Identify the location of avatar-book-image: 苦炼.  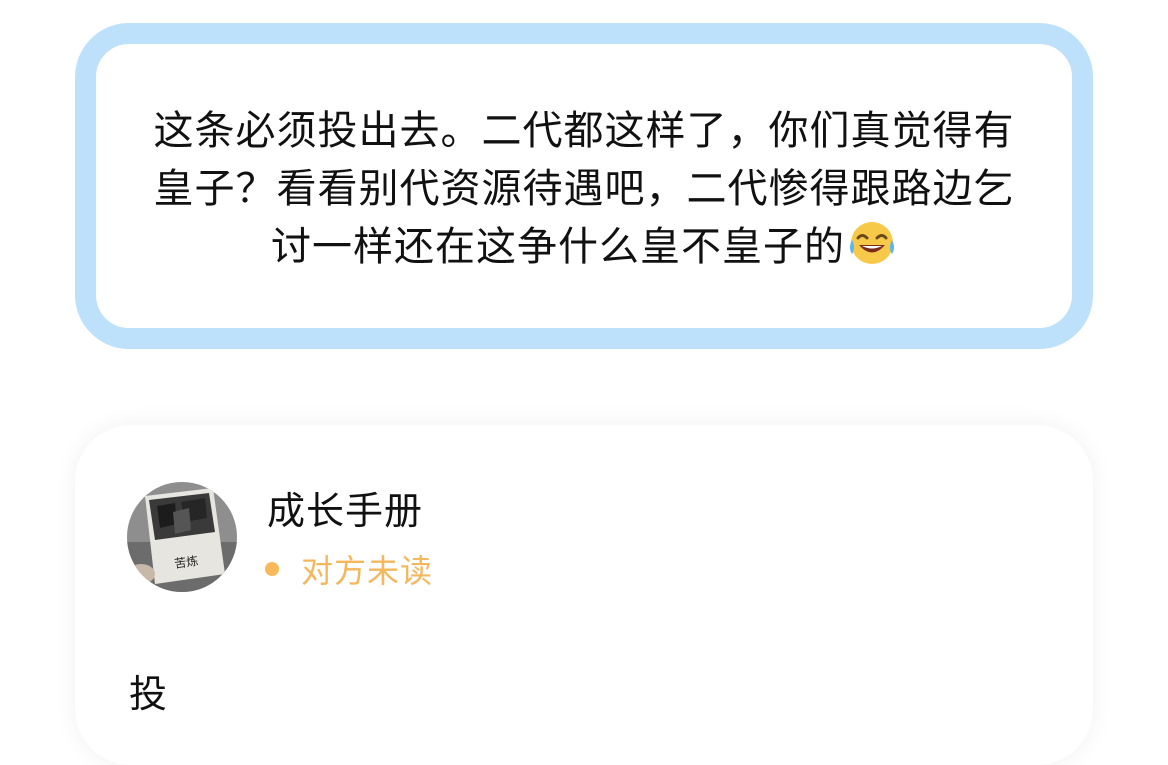
(182, 537).